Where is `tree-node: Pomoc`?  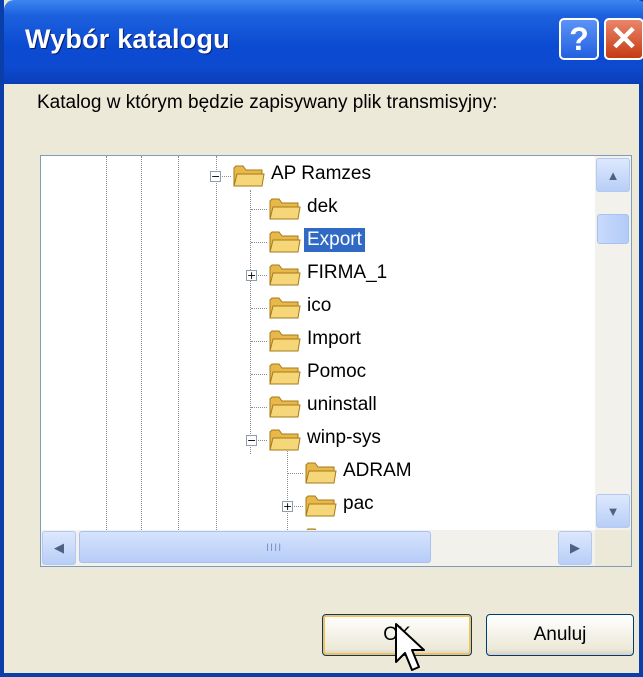 tree-node: Pomoc is located at coordinates (318, 374).